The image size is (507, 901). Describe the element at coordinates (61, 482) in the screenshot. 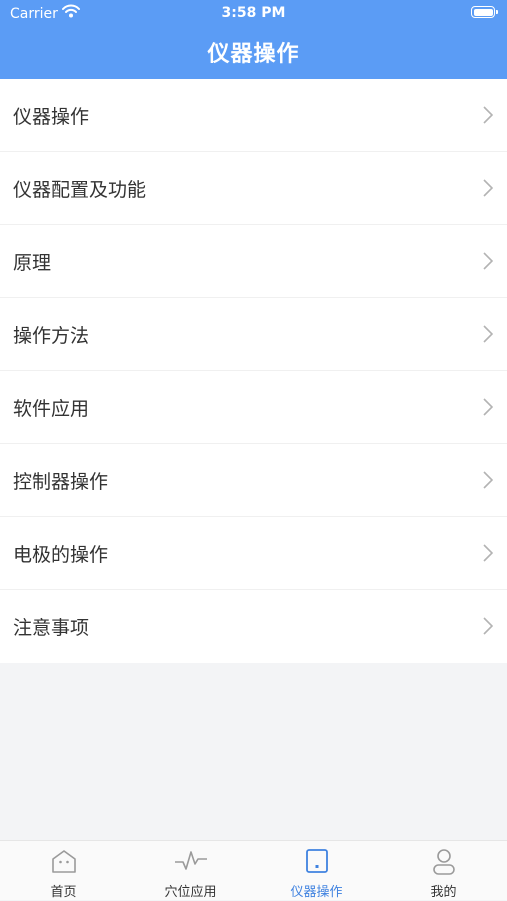

I see `menu-item-label: 控制器操作` at that location.